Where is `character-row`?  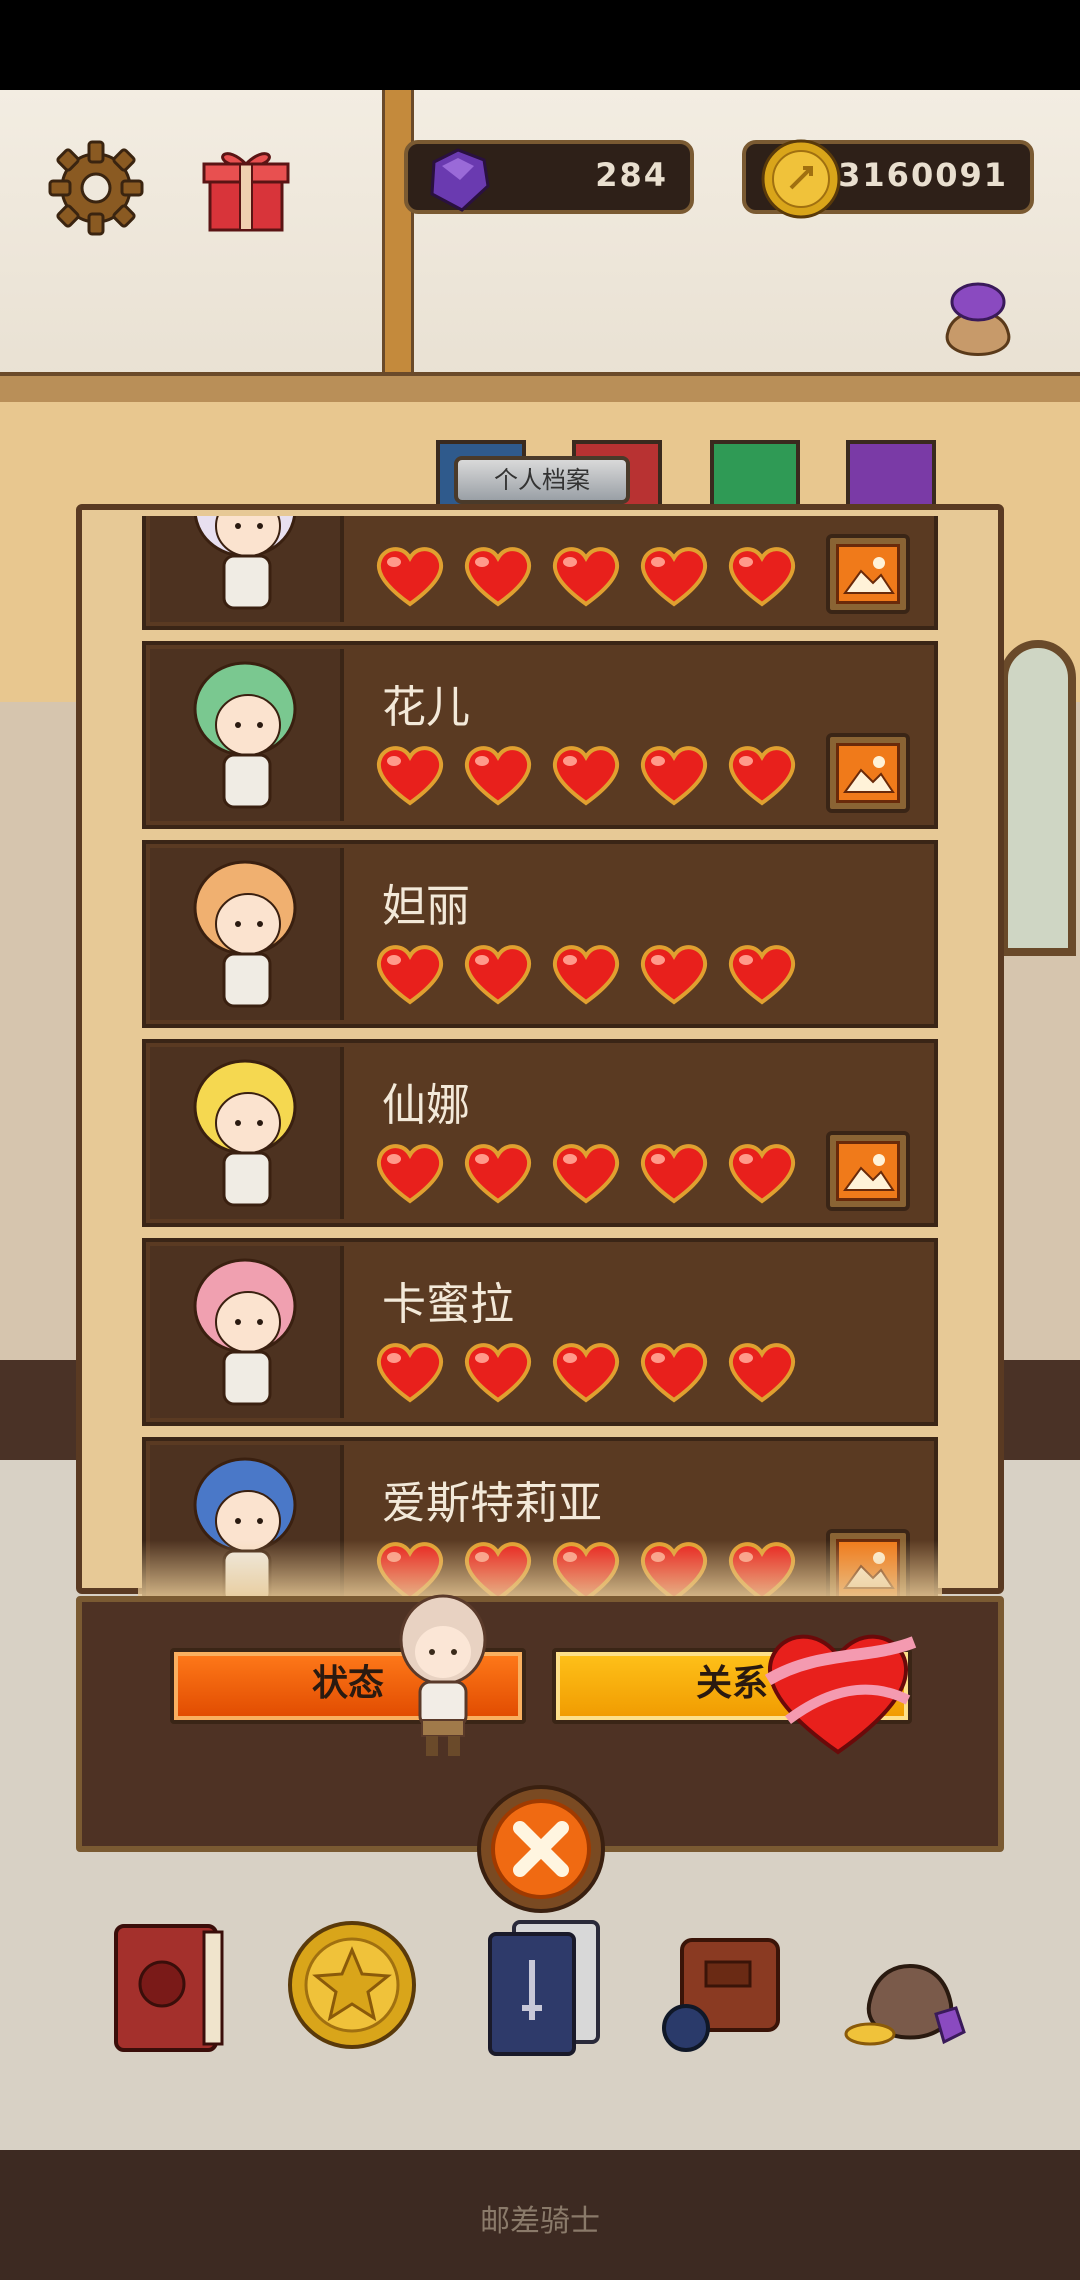
character-row is located at coordinates (540, 573).